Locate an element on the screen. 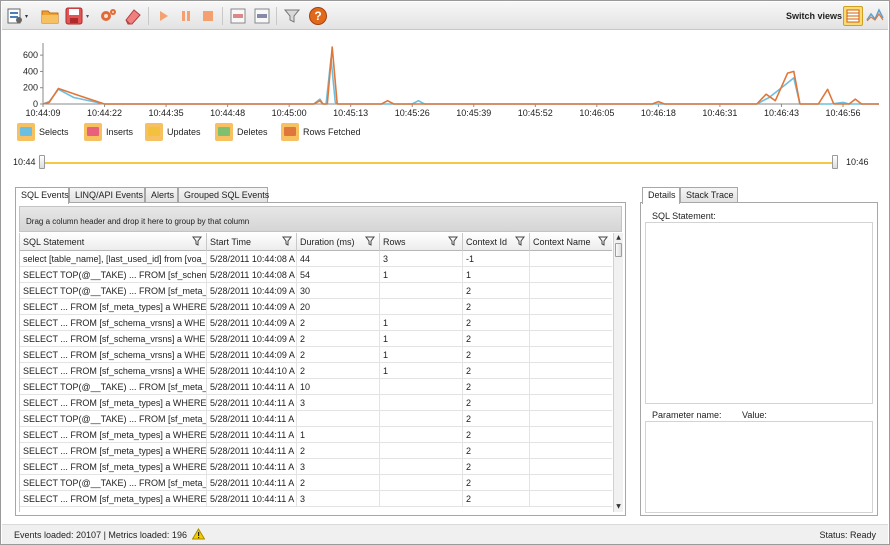  col-duration-header: Duration (ms) is located at coordinates (338, 242).